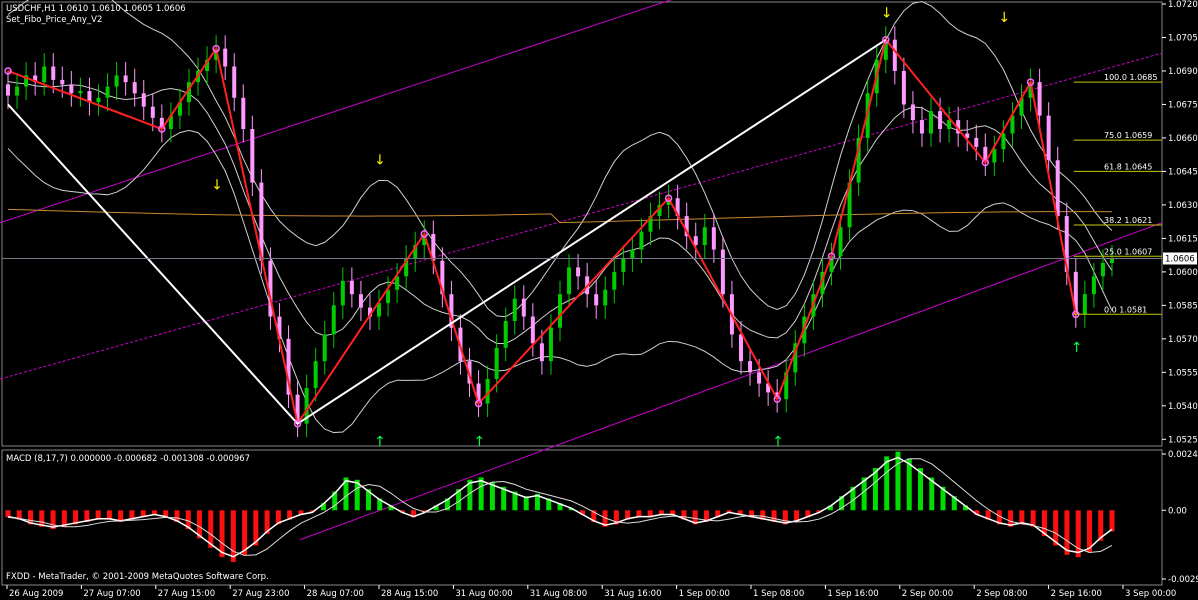  What do you see at coordinates (1180, 259) in the screenshot?
I see `current-price-label: 1.0606` at bounding box center [1180, 259].